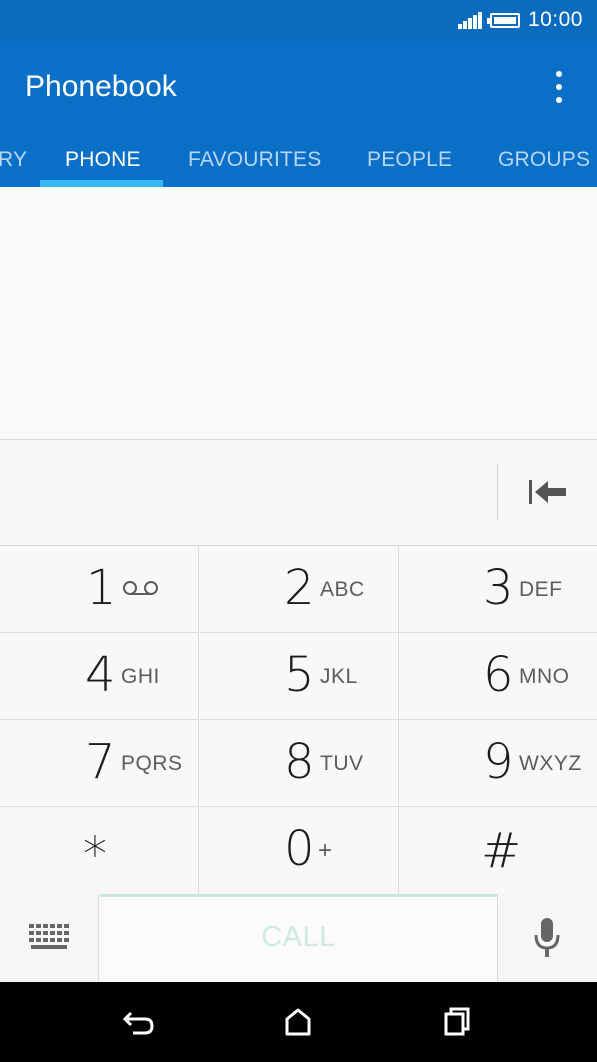 This screenshot has height=1062, width=597. What do you see at coordinates (339, 676) in the screenshot?
I see `key-letters: JKL` at bounding box center [339, 676].